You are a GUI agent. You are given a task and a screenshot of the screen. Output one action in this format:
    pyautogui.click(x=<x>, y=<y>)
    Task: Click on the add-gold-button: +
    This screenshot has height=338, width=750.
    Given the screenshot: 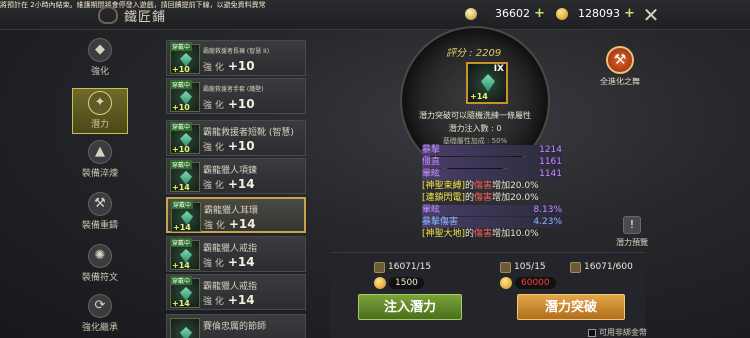 What is the action you would take?
    pyautogui.click(x=629, y=13)
    